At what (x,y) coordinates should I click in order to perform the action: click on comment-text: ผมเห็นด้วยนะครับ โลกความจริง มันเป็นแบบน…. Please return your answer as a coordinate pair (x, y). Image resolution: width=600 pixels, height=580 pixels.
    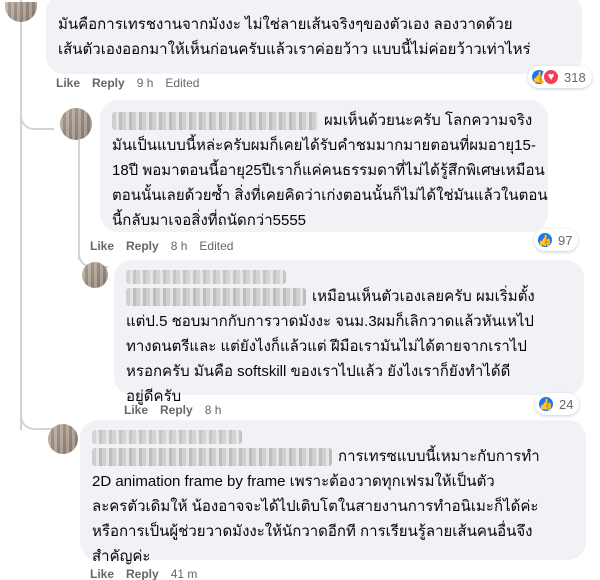
    Looking at the image, I should click on (330, 170).